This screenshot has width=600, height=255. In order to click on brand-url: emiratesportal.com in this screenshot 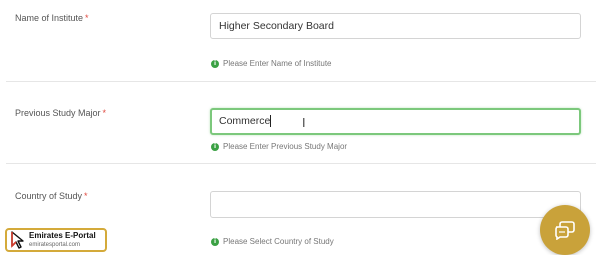, I will do `click(55, 245)`.